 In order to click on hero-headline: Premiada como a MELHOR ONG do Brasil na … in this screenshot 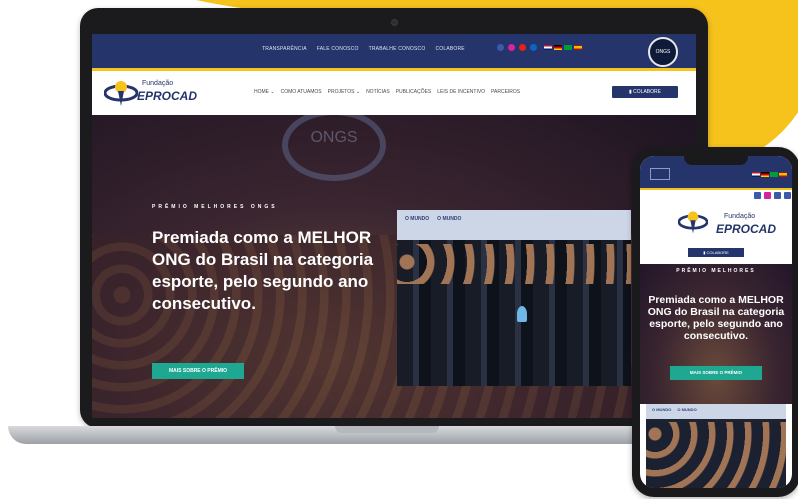, I will do `click(263, 270)`.